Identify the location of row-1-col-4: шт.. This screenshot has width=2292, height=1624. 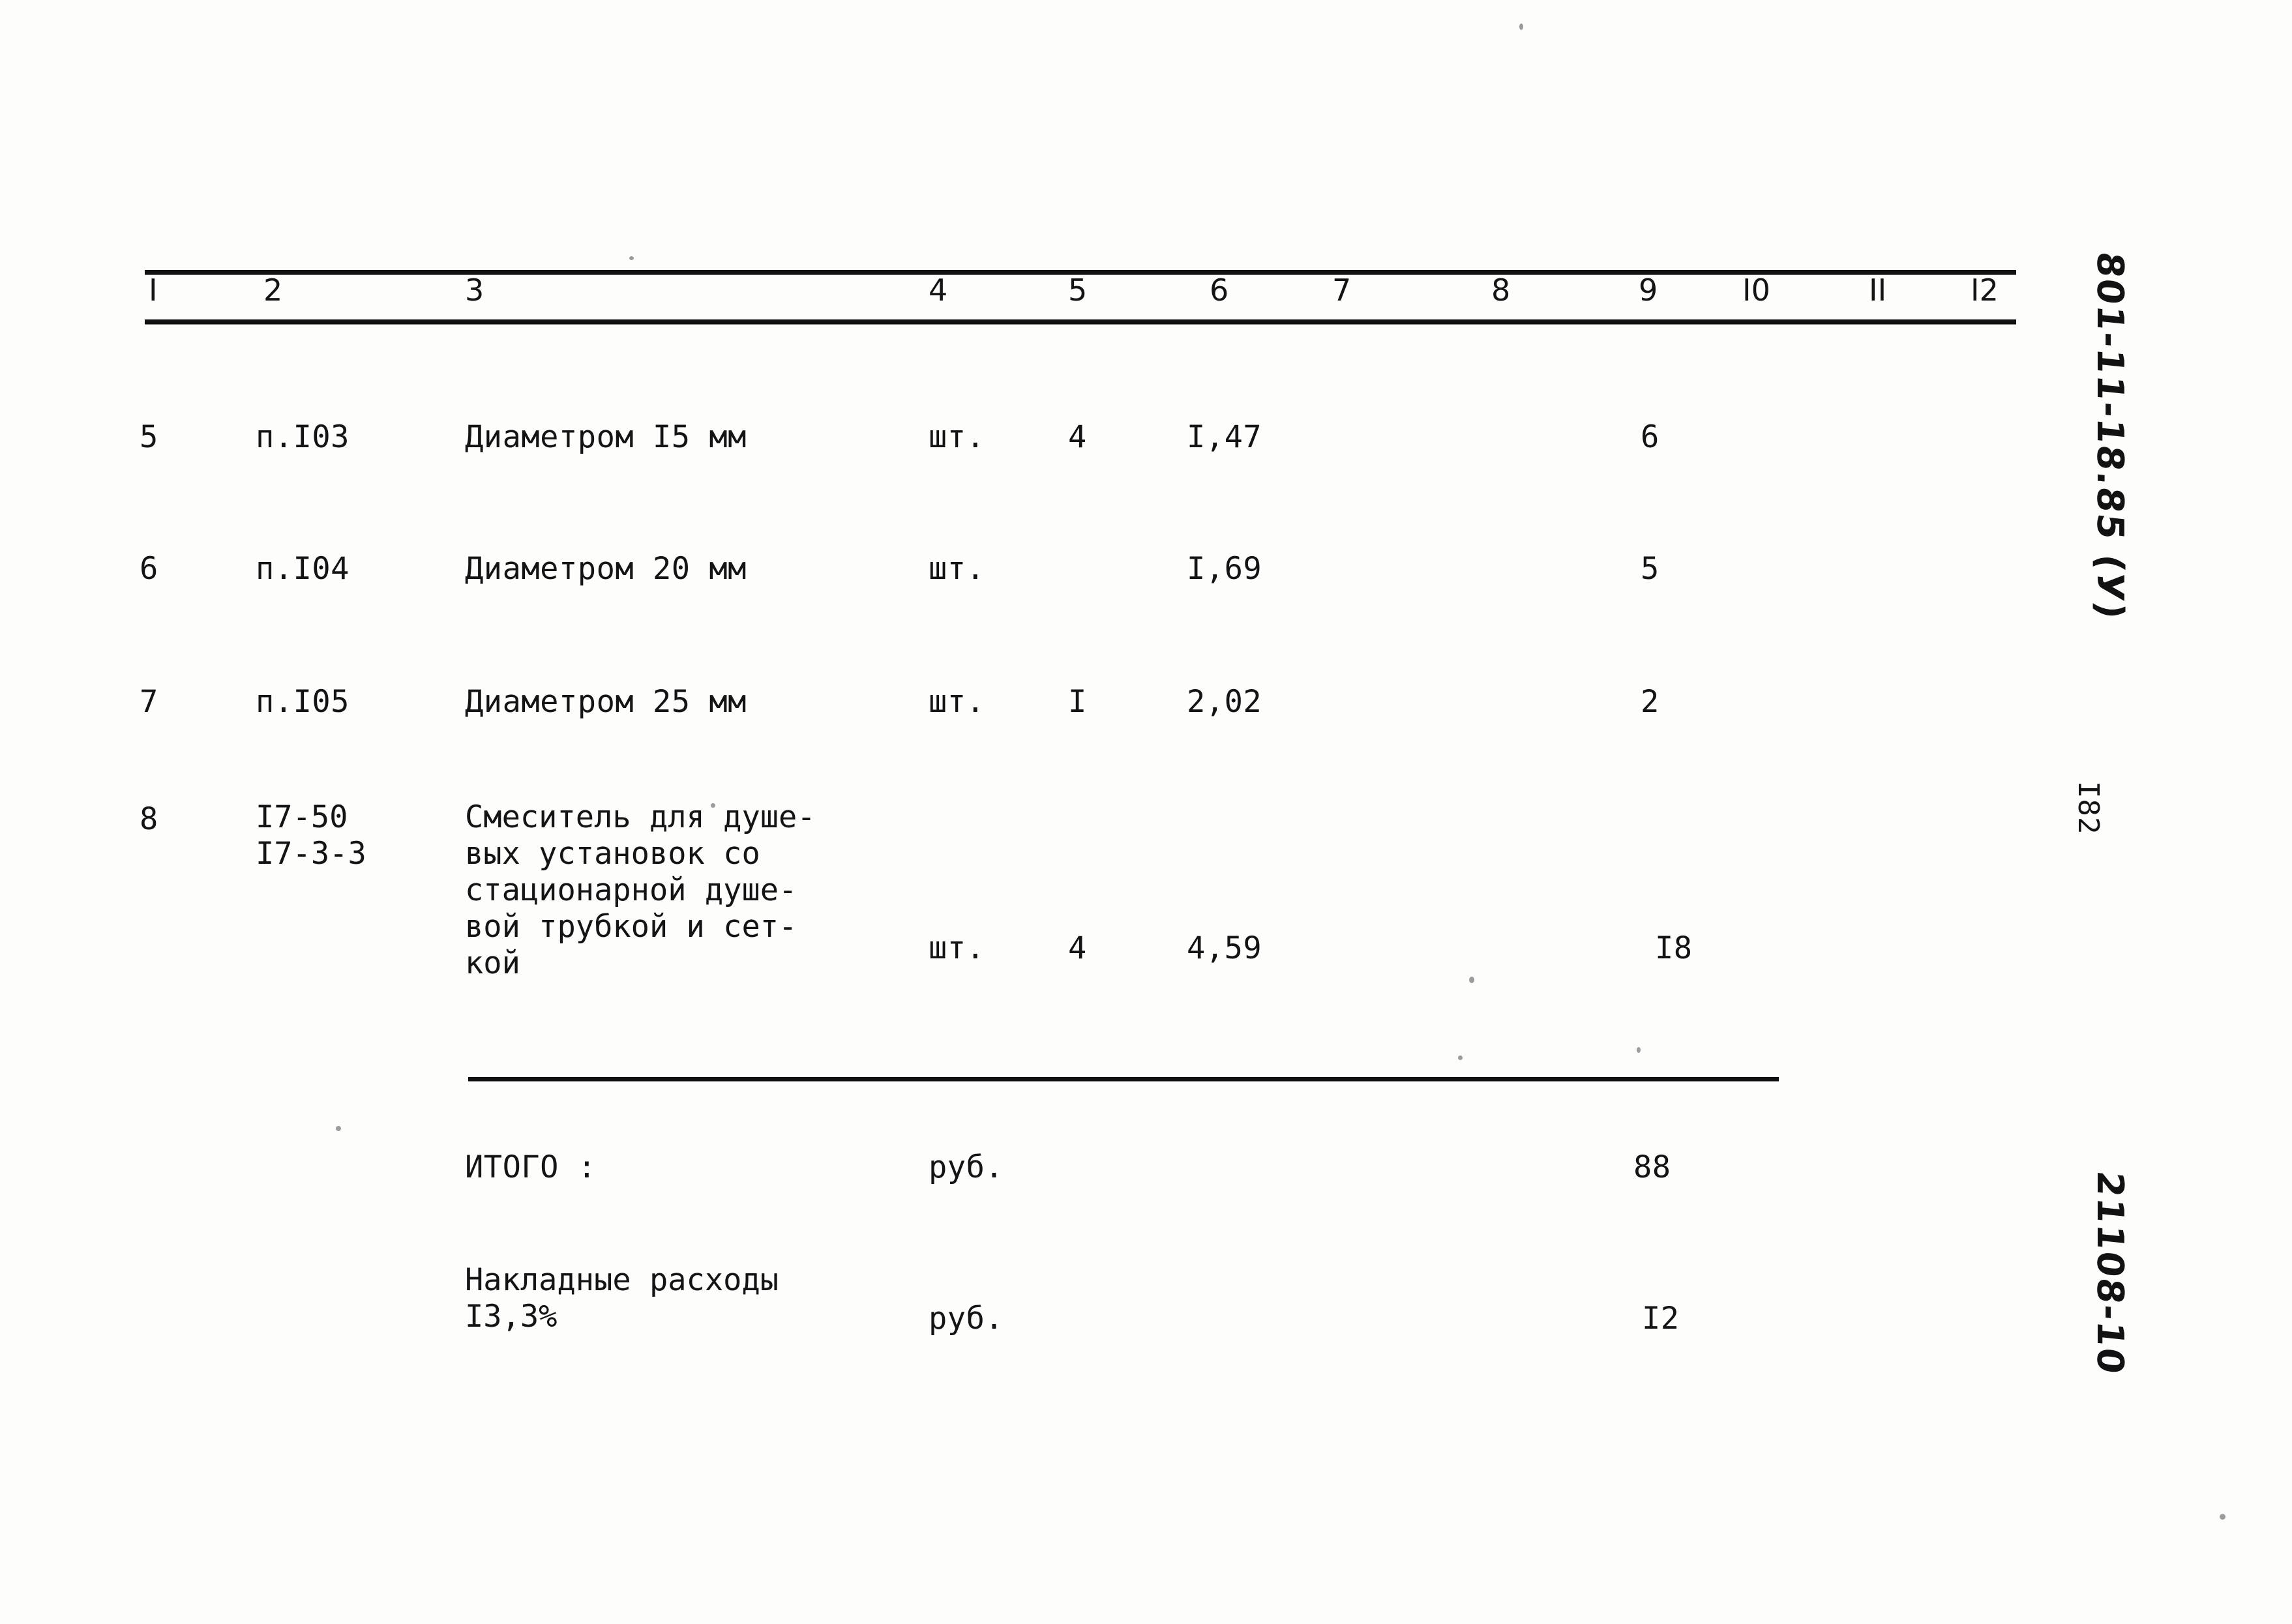
(957, 569).